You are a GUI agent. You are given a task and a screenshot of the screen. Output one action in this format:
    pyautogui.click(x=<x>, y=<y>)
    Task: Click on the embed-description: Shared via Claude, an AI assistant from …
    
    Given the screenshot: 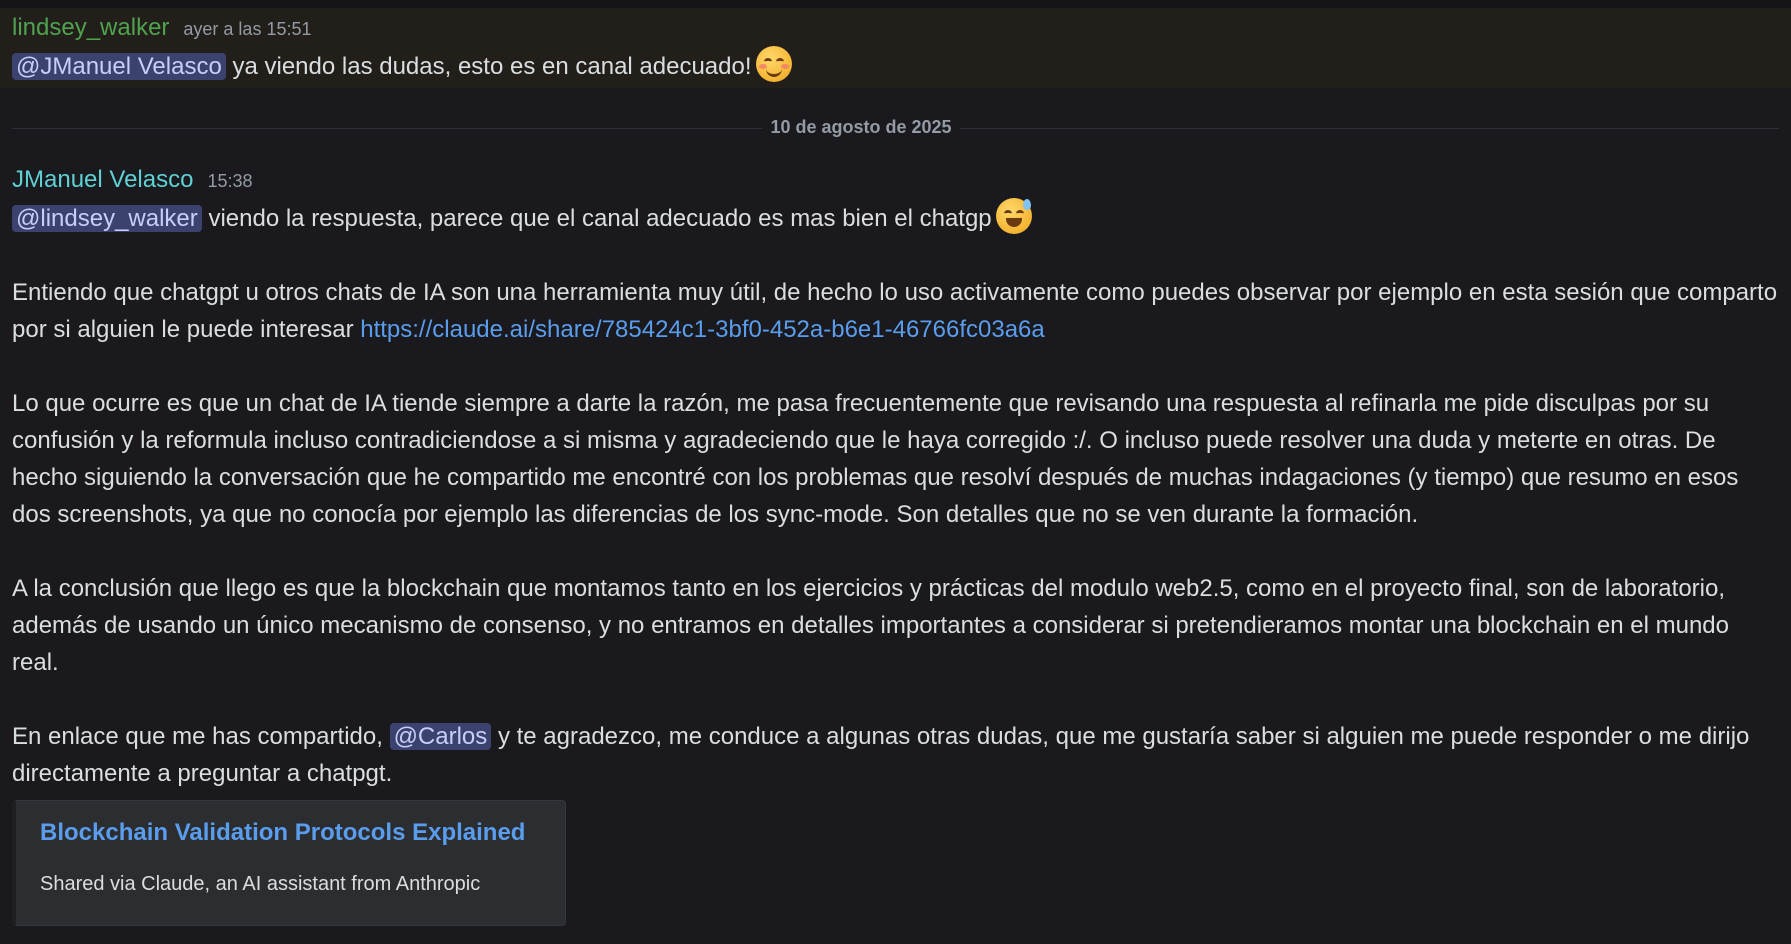 What is the action you would take?
    pyautogui.click(x=260, y=884)
    